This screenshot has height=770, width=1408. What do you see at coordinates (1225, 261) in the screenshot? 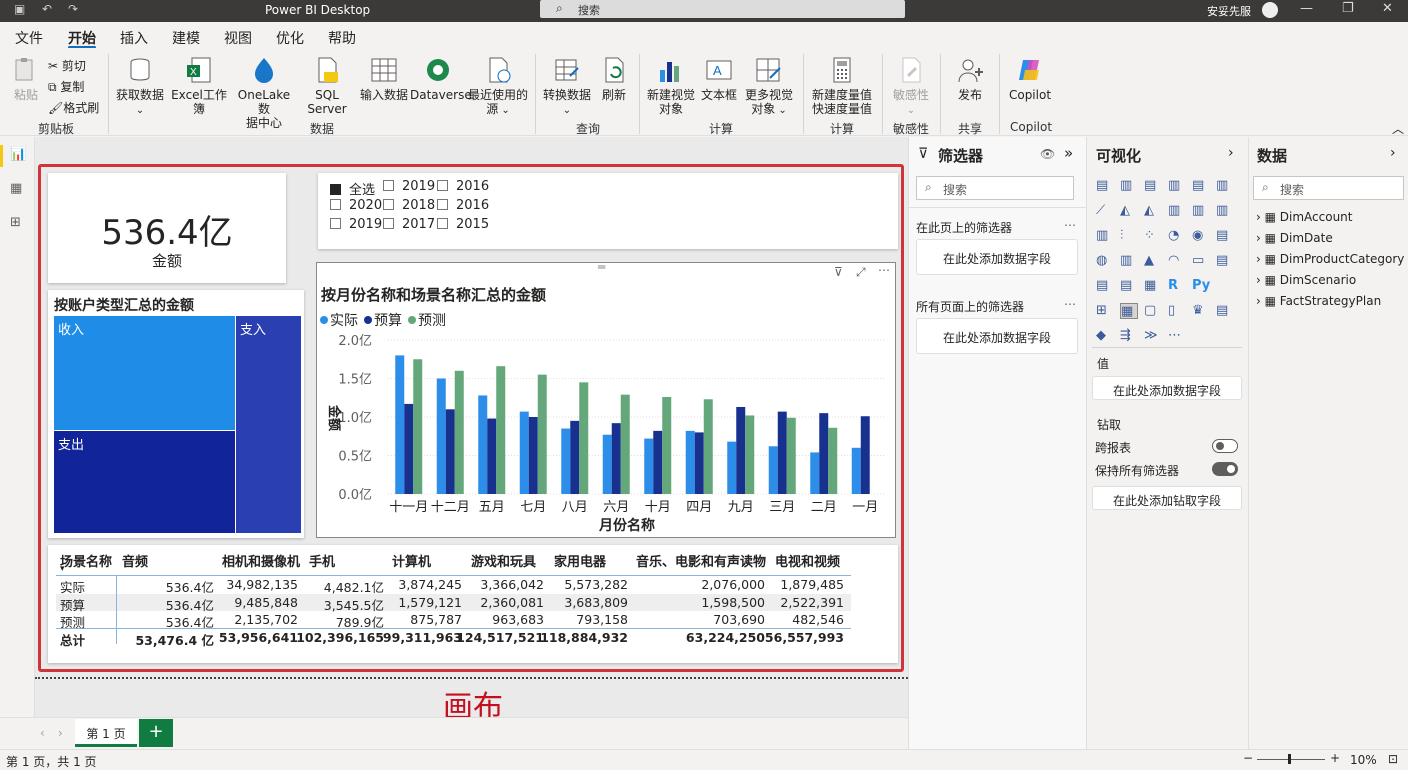
I see `multi-card-icon: ▤` at bounding box center [1225, 261].